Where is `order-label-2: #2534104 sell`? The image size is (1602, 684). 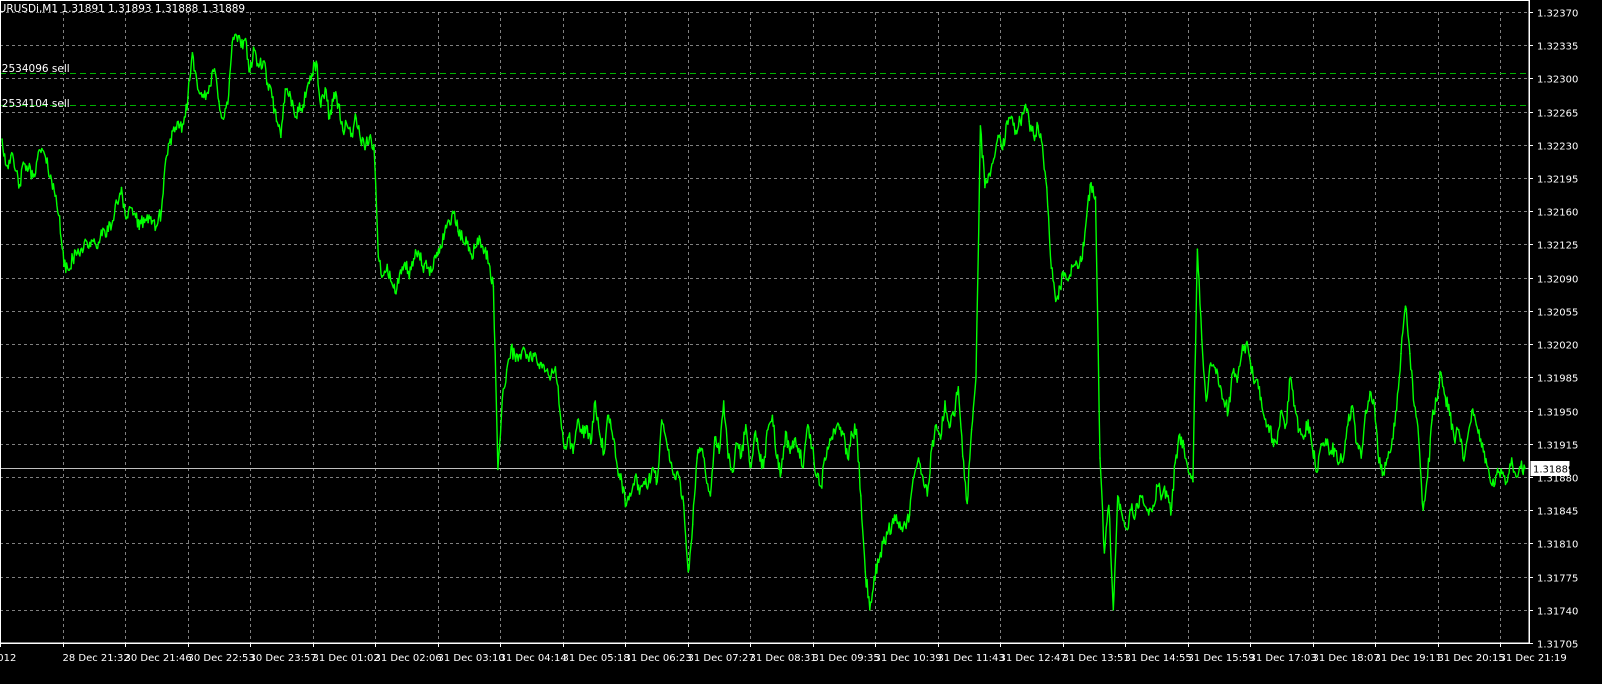
order-label-2: #2534104 sell is located at coordinates (35, 104).